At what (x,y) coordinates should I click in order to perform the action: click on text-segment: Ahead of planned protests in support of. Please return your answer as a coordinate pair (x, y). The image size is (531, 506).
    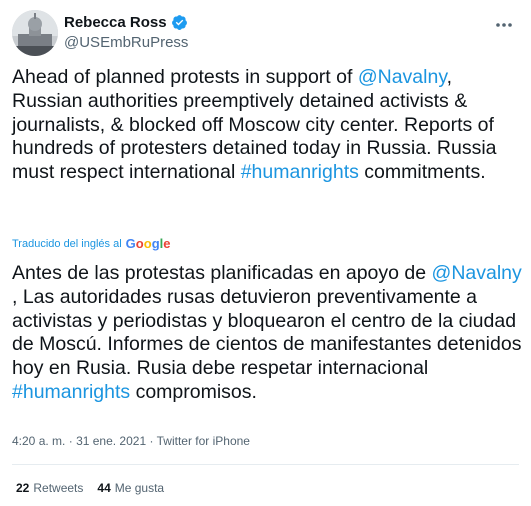
    Looking at the image, I should click on (185, 77).